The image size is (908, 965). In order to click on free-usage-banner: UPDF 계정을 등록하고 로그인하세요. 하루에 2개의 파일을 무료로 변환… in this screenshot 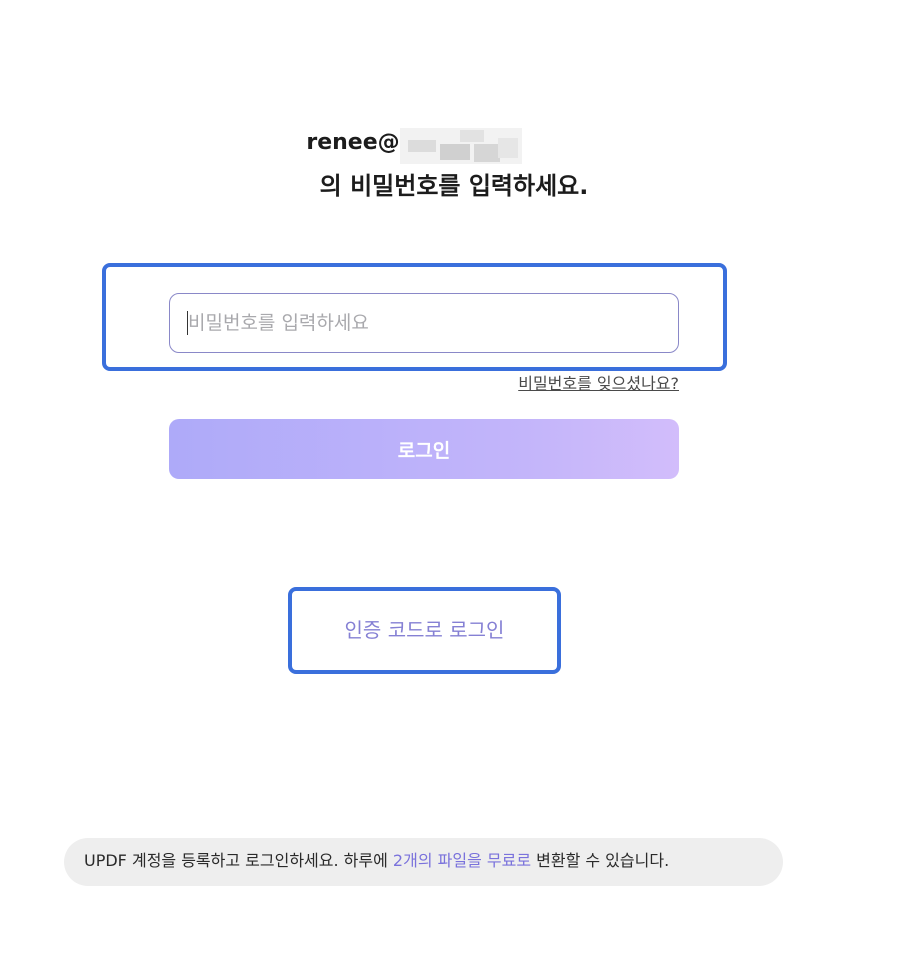, I will do `click(423, 862)`.